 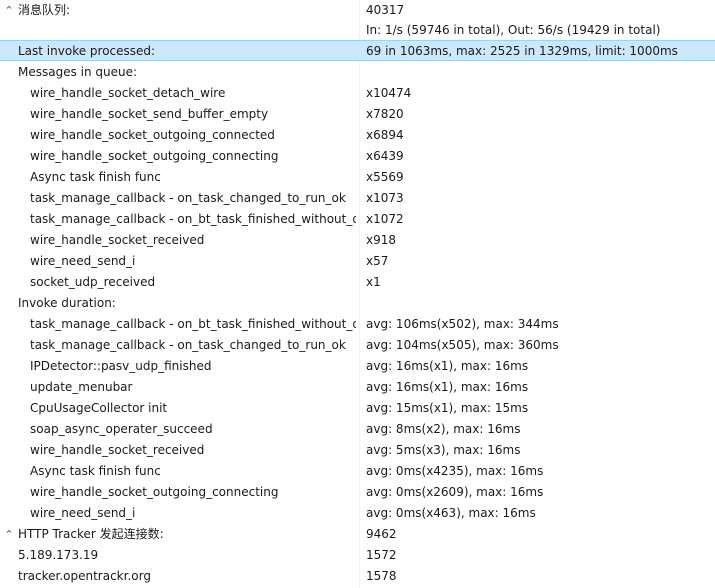 What do you see at coordinates (385, 114) in the screenshot?
I see `row-value: x7820` at bounding box center [385, 114].